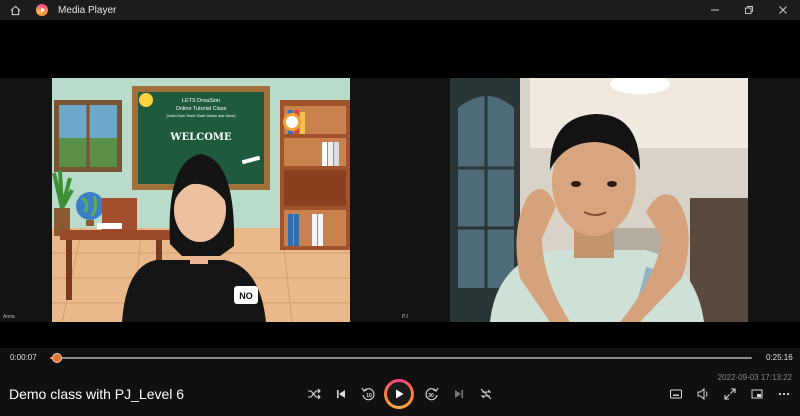 The height and width of the screenshot is (416, 800). I want to click on play-button-inner, so click(399, 394).